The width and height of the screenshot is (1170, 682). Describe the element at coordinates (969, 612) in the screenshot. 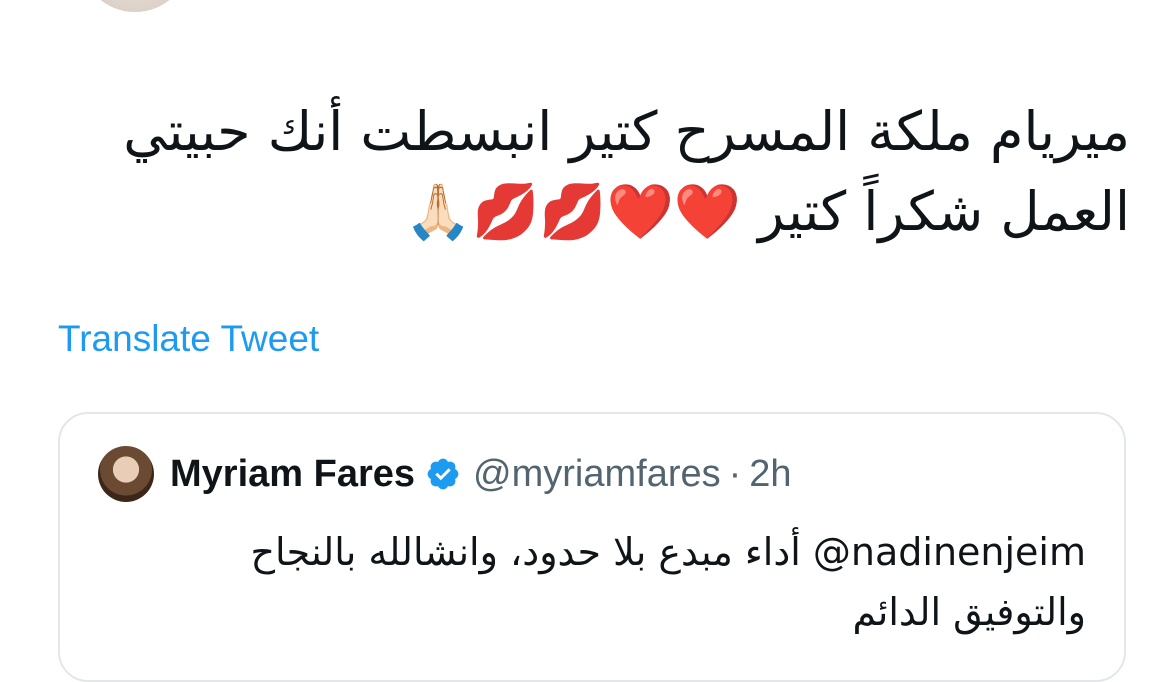

I see `quoted-tweet-line-2: والتوفيق الدائم` at that location.